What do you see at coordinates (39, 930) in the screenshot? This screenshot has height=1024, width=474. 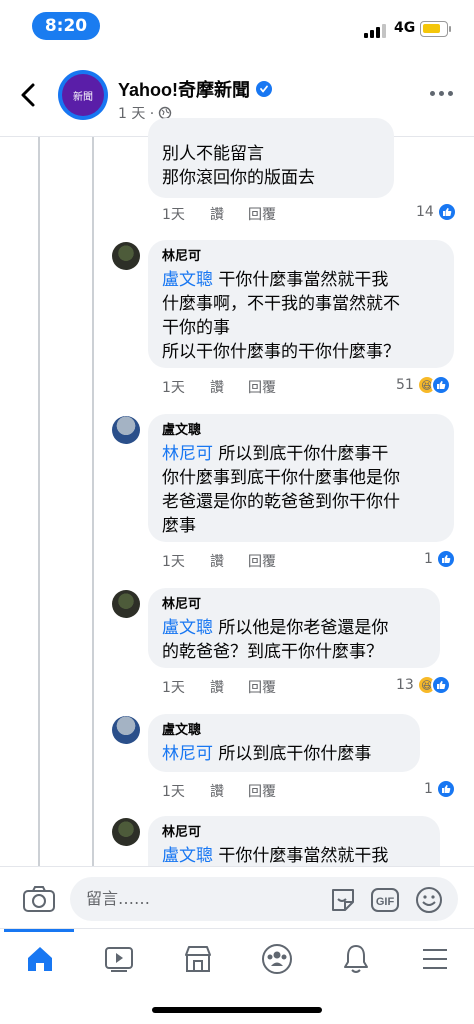 I see `active-tab-indicator` at bounding box center [39, 930].